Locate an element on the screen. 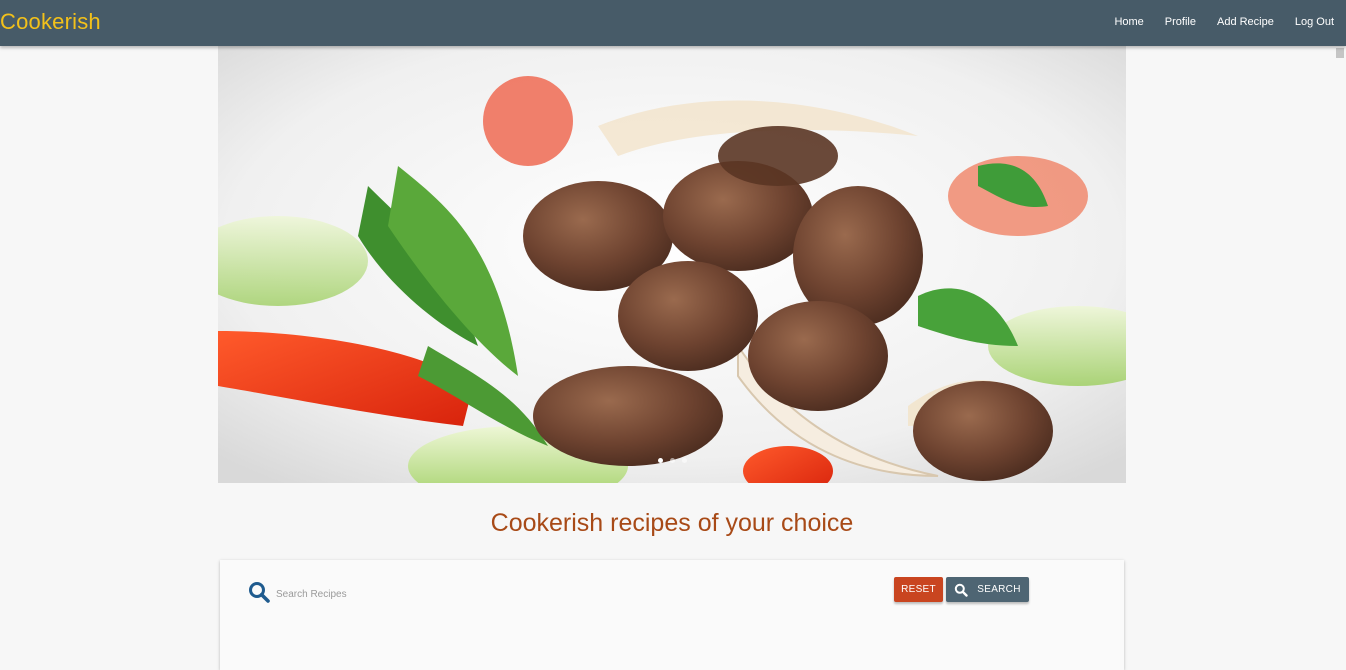  search-button-label: SEARCH is located at coordinates (999, 589).